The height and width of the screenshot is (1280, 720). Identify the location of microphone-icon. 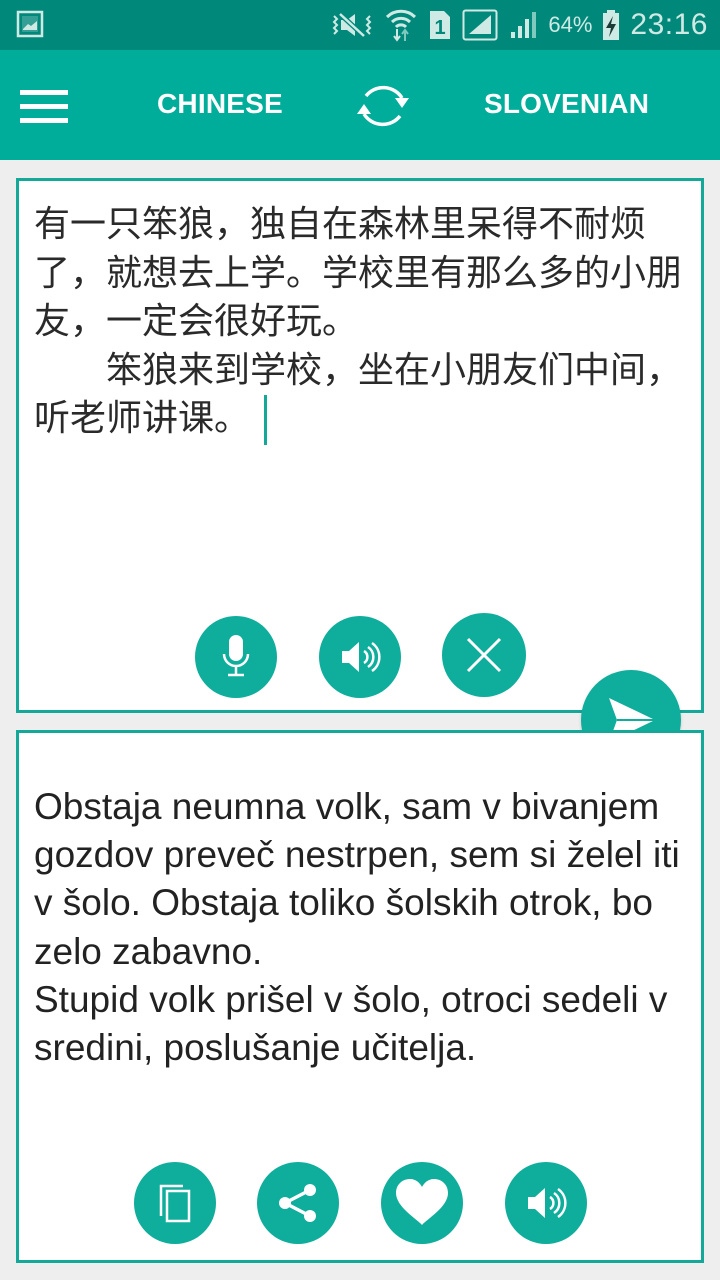
(236, 656).